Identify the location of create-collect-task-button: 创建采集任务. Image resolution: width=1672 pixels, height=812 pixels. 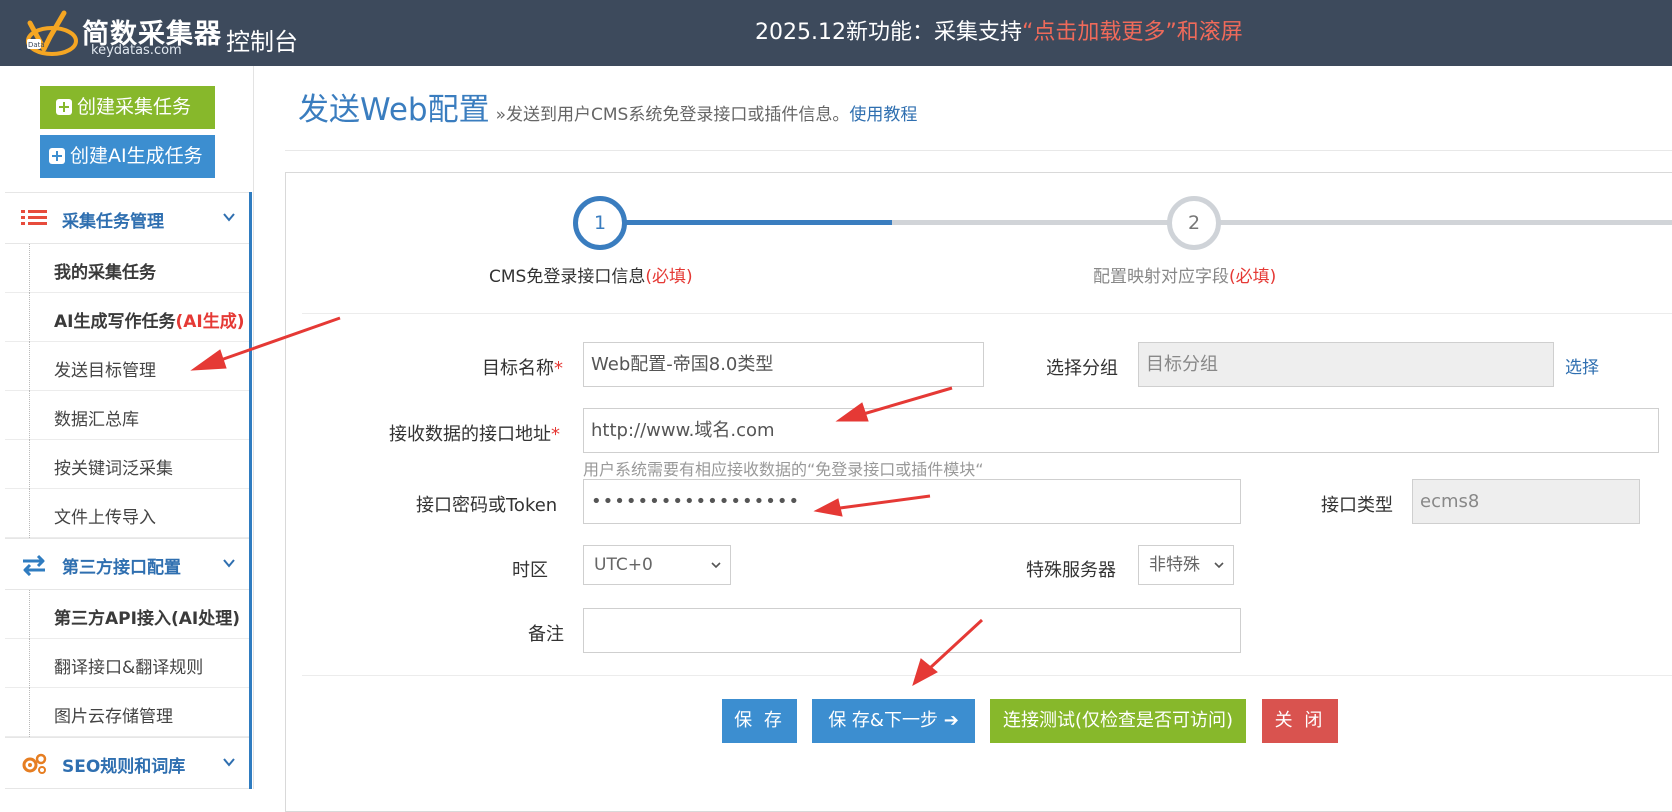
(127, 107).